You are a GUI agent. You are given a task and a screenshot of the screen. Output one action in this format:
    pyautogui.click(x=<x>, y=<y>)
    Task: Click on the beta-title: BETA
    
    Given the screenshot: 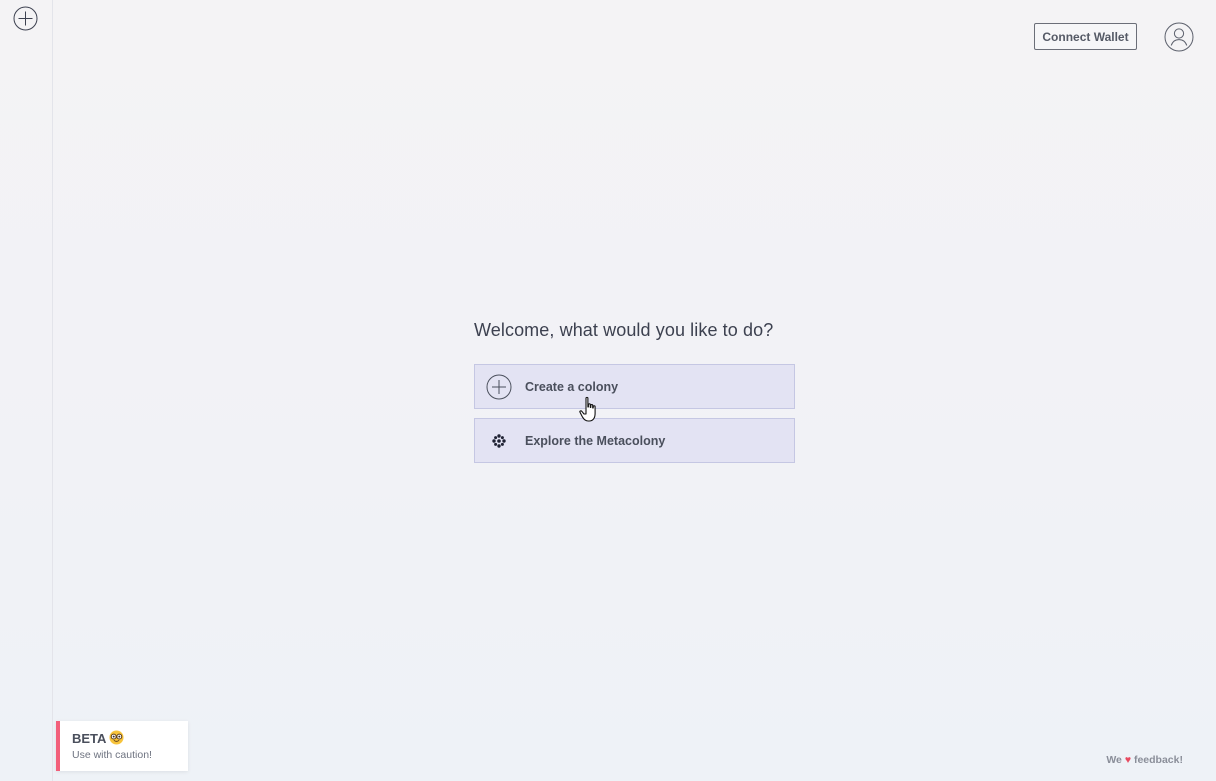 What is the action you would take?
    pyautogui.click(x=98, y=738)
    